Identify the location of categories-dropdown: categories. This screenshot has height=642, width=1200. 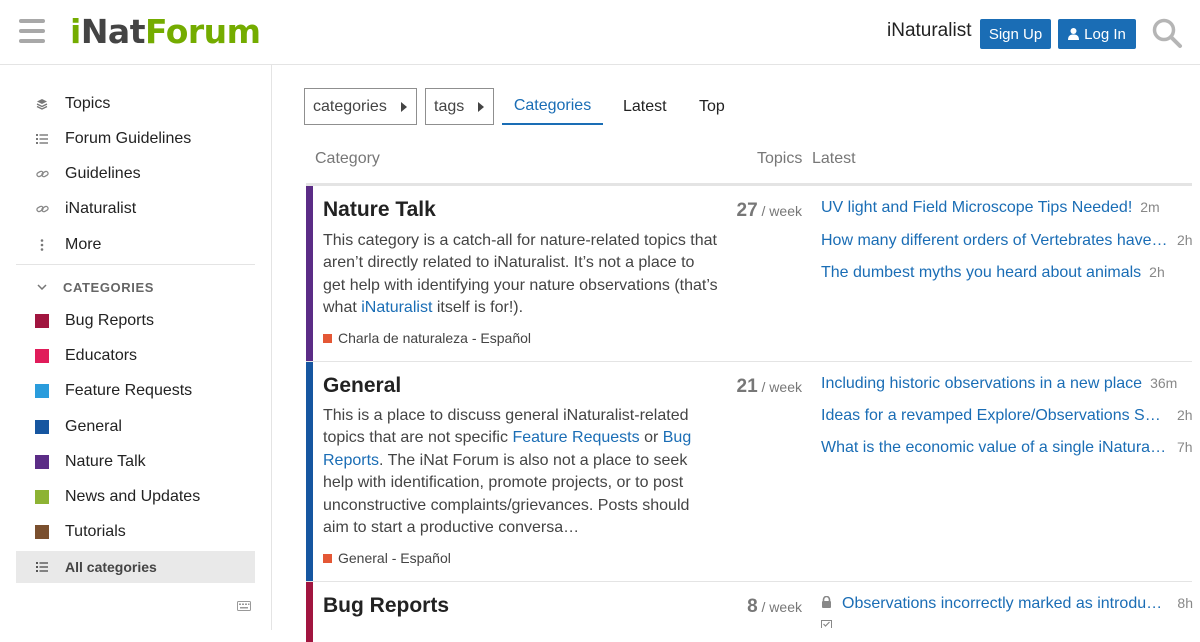
(360, 106).